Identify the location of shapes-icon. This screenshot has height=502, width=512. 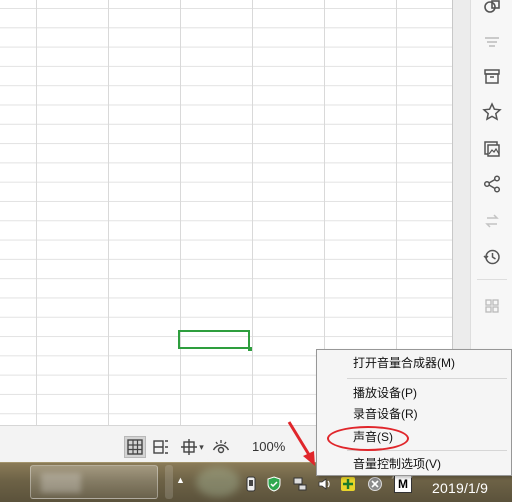
(491, 10).